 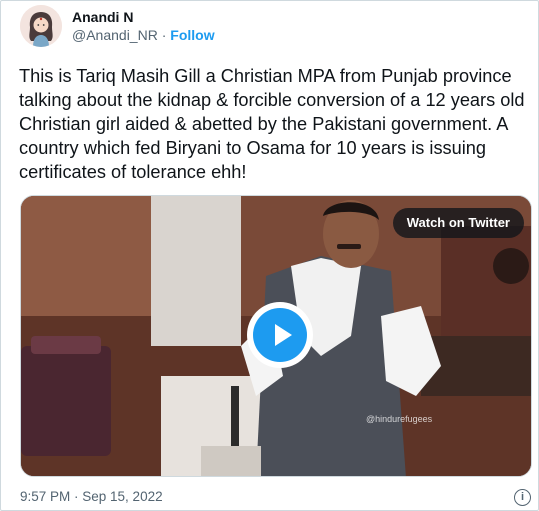 What do you see at coordinates (192, 35) in the screenshot?
I see `follow-button: Follow` at bounding box center [192, 35].